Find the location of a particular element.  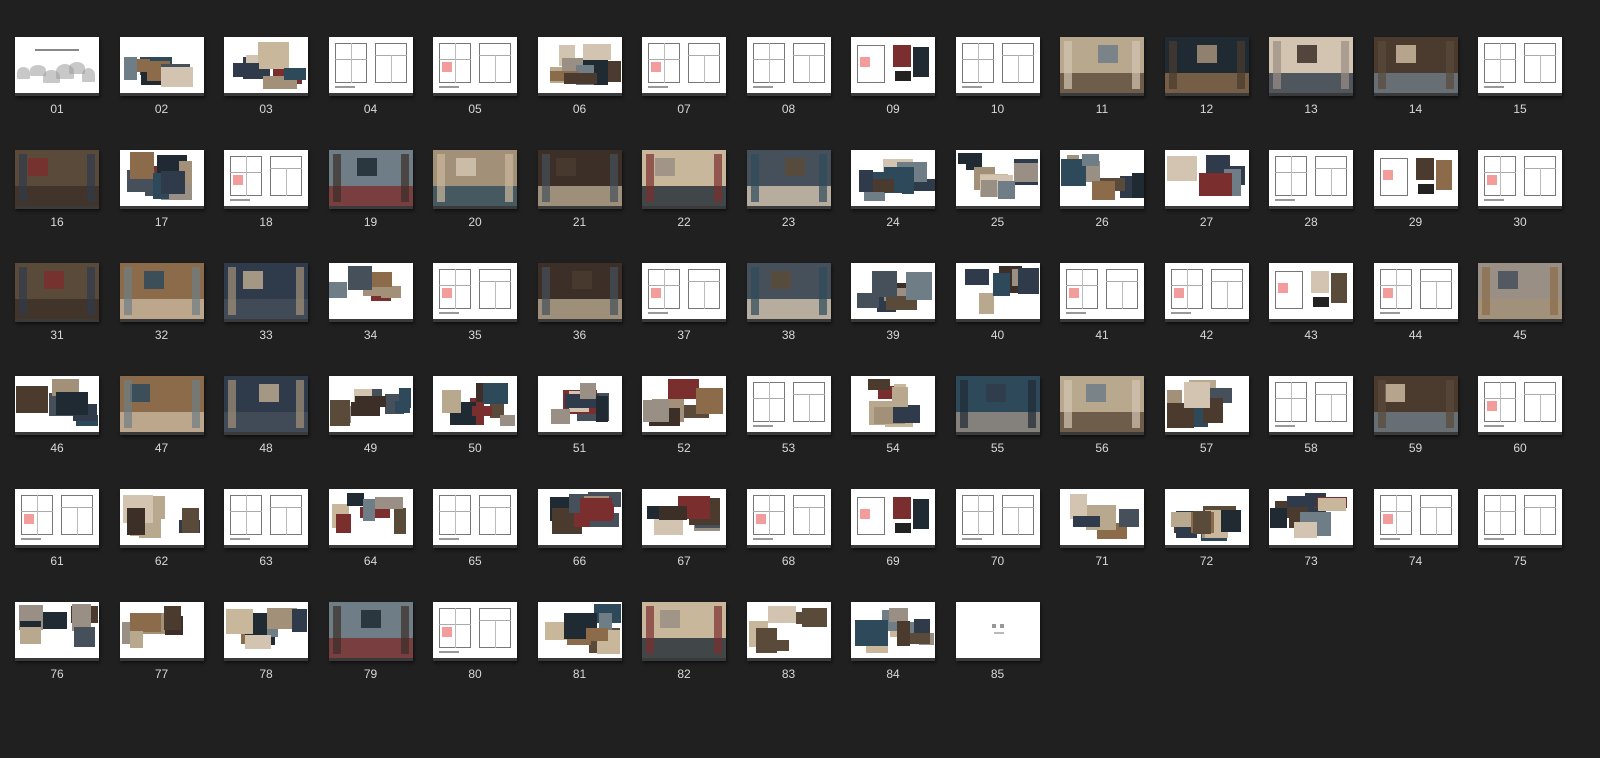

slide-thumbnail-item: 12 is located at coordinates (1206, 83).